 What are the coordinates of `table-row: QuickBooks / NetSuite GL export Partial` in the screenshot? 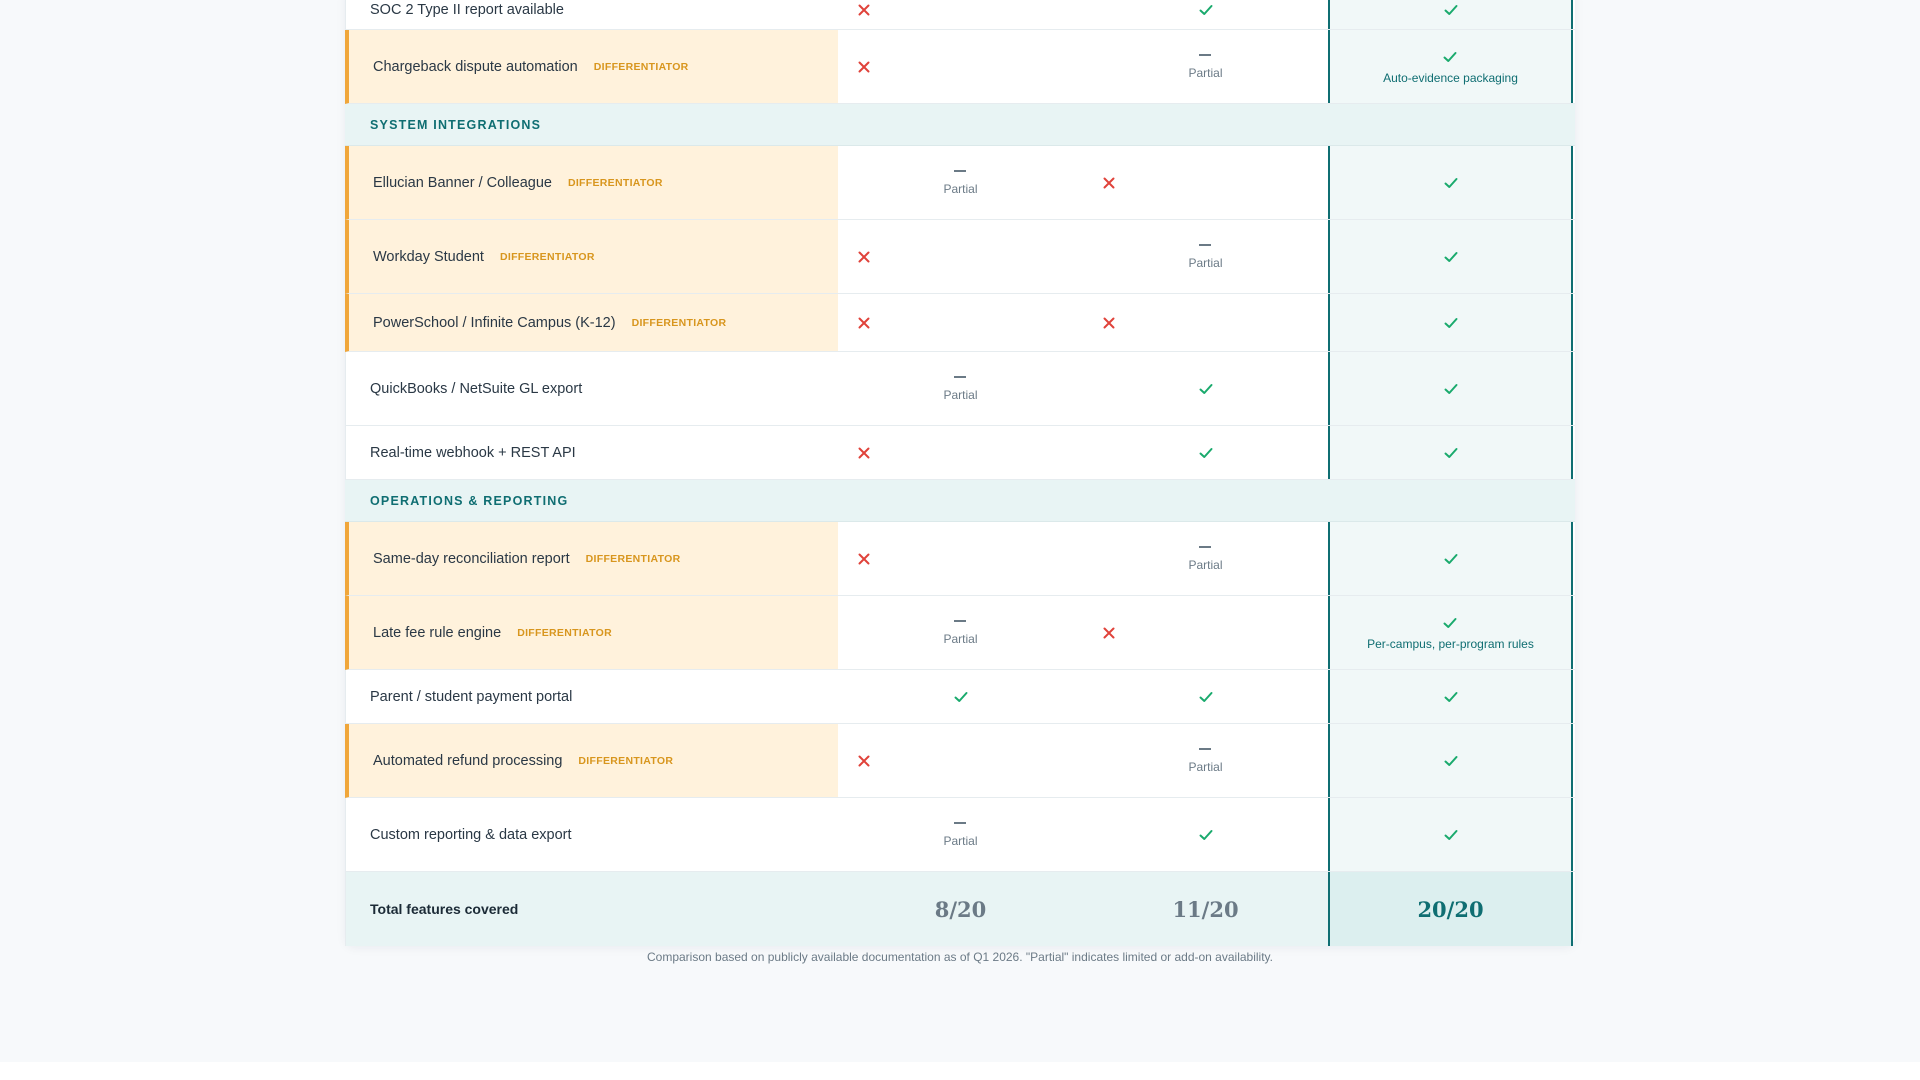 It's located at (960, 389).